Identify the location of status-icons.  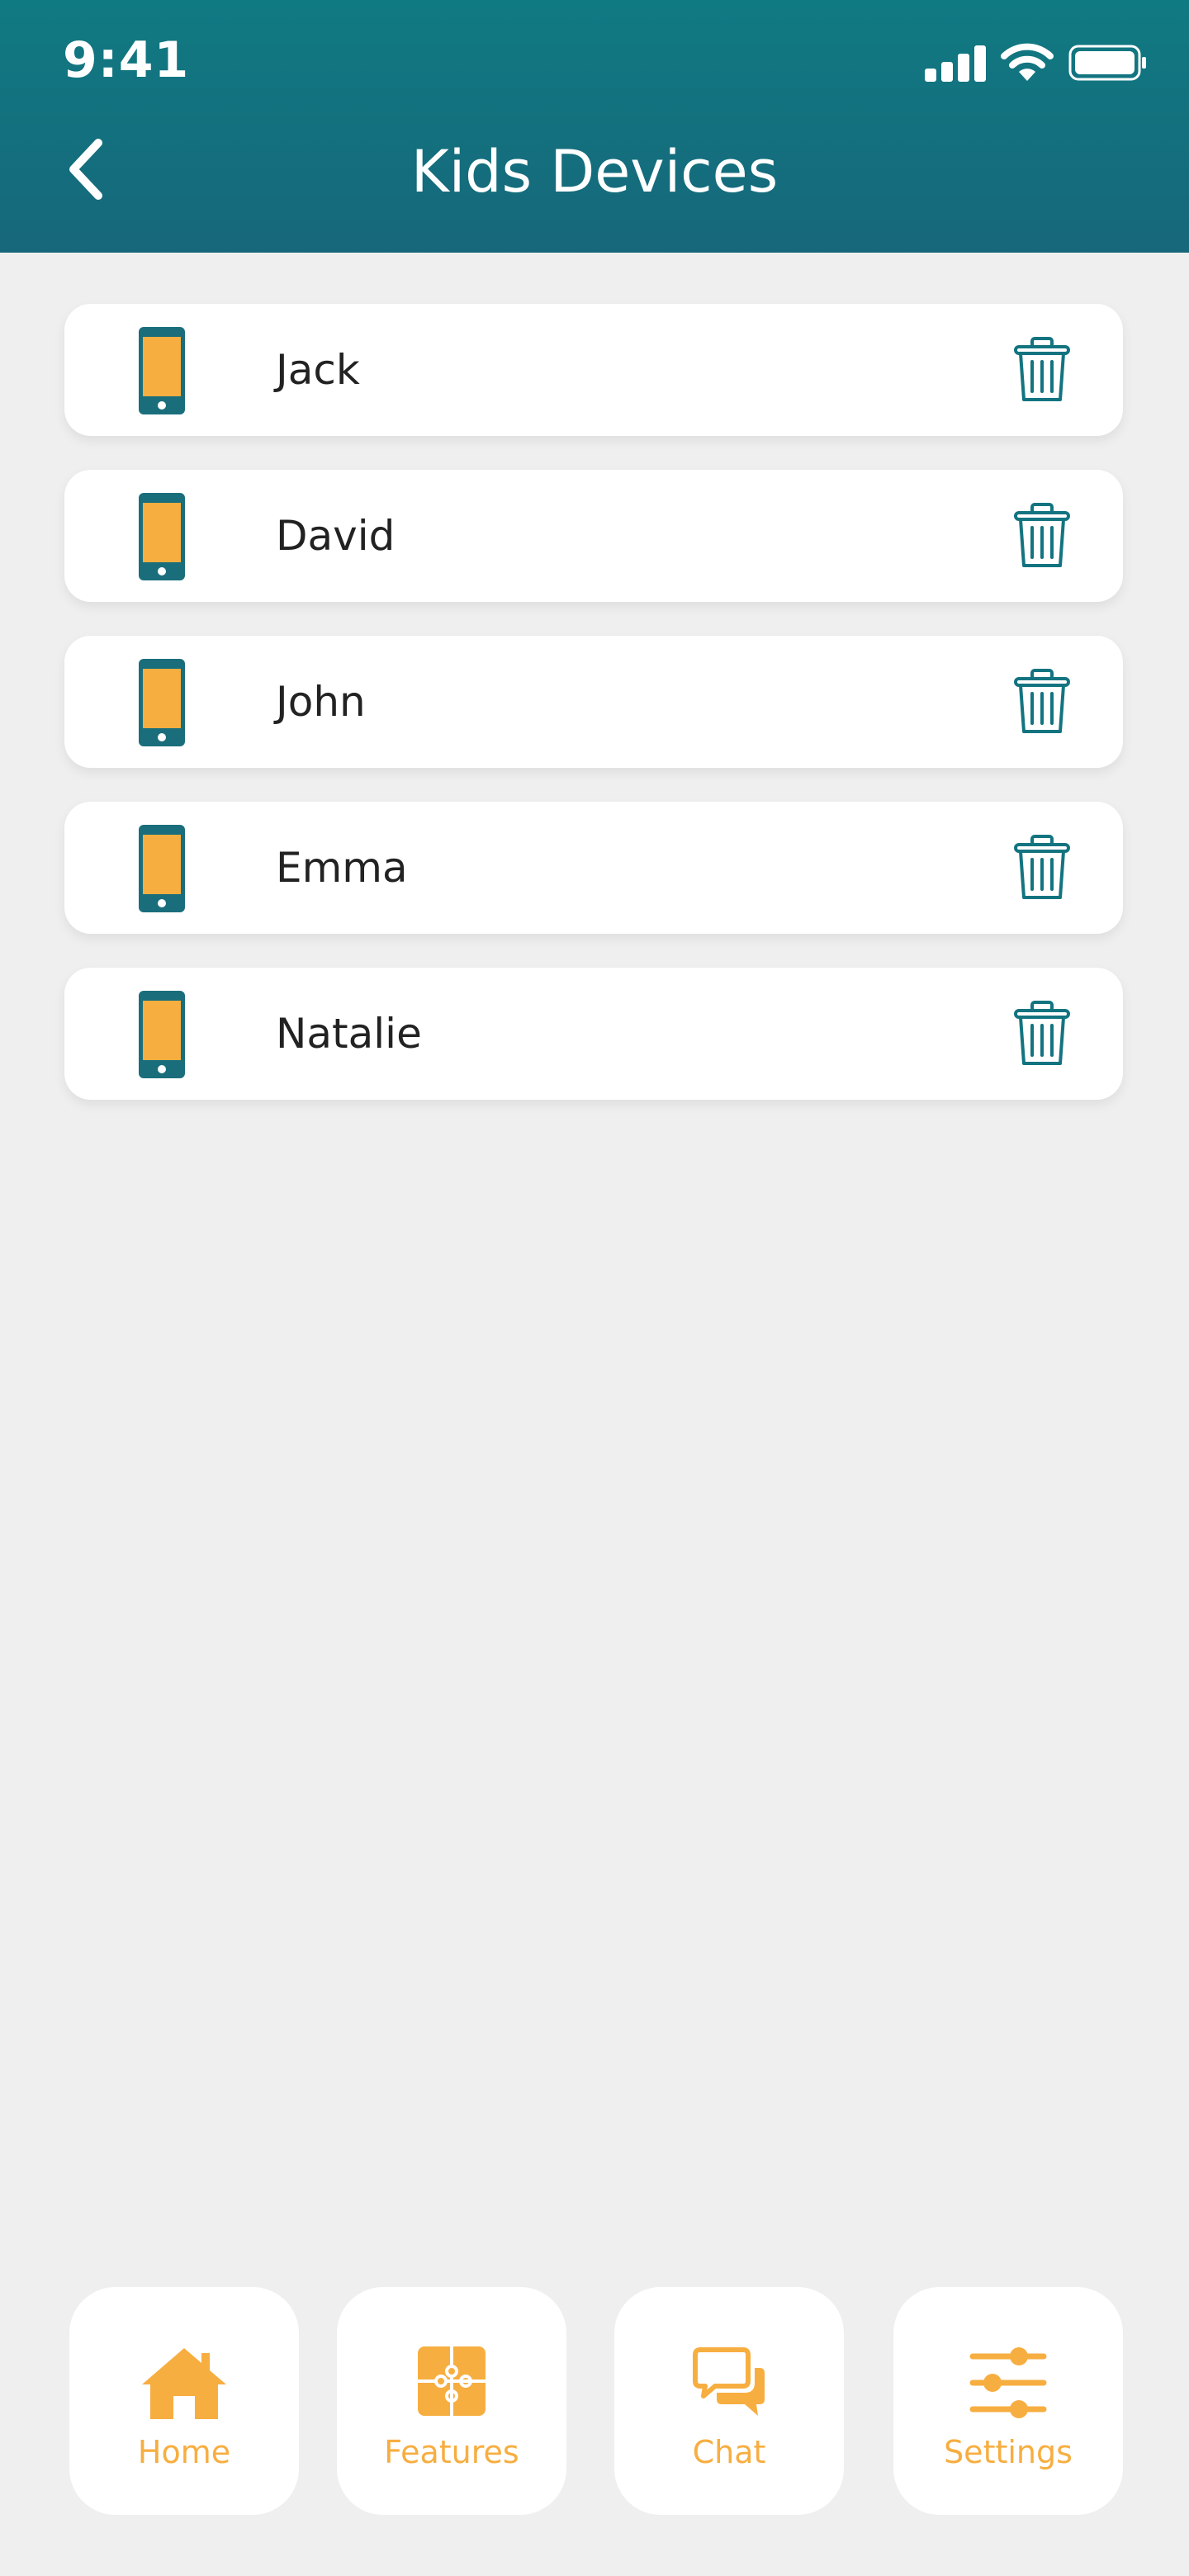
(1036, 63).